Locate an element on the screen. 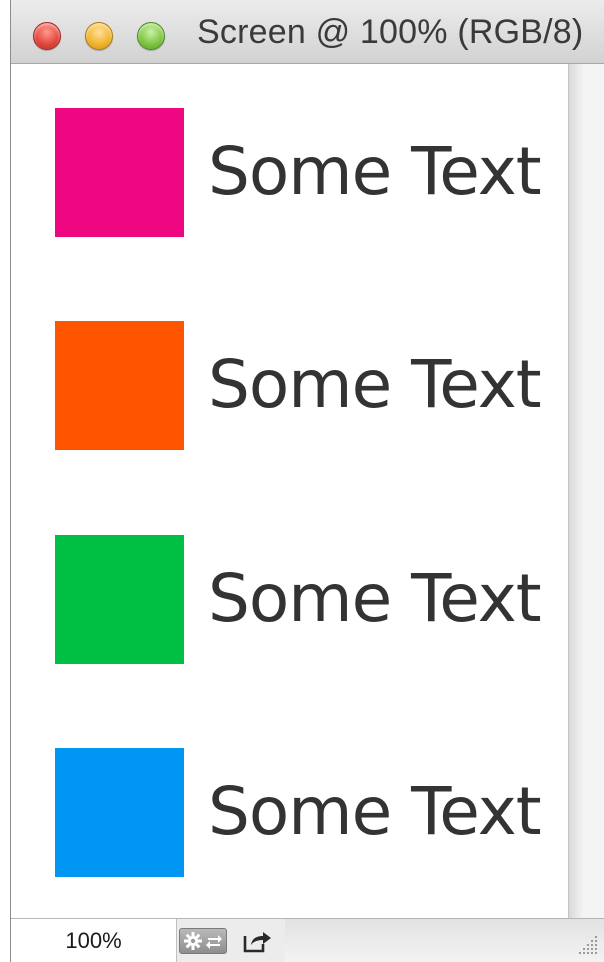 This screenshot has width=604, height=962. status-bar: 100% is located at coordinates (307, 940).